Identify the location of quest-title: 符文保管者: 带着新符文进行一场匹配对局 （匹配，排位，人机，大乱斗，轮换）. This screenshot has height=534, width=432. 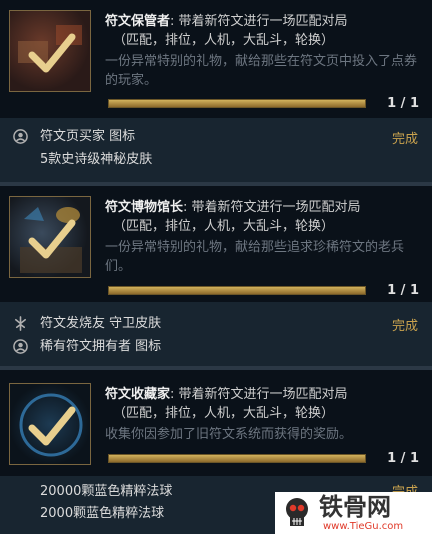
(264, 31).